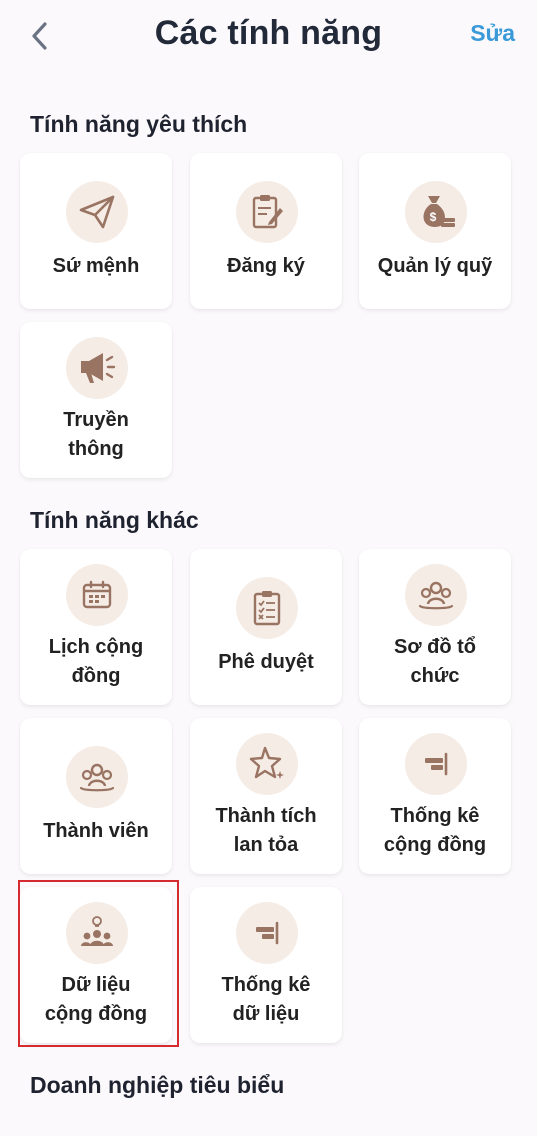 Image resolution: width=537 pixels, height=1136 pixels. What do you see at coordinates (96, 831) in the screenshot?
I see `feature-card-label: Thành viên` at bounding box center [96, 831].